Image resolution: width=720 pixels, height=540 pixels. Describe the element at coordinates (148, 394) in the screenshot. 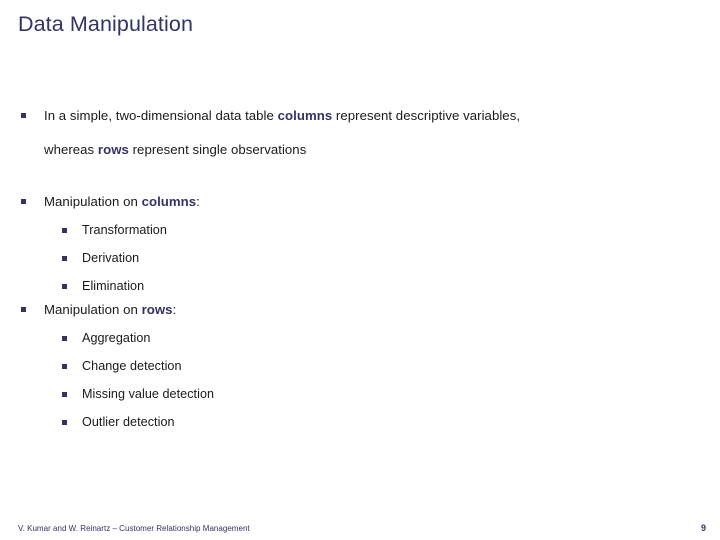

I see `sub-bullet-label: Missing value detection` at that location.